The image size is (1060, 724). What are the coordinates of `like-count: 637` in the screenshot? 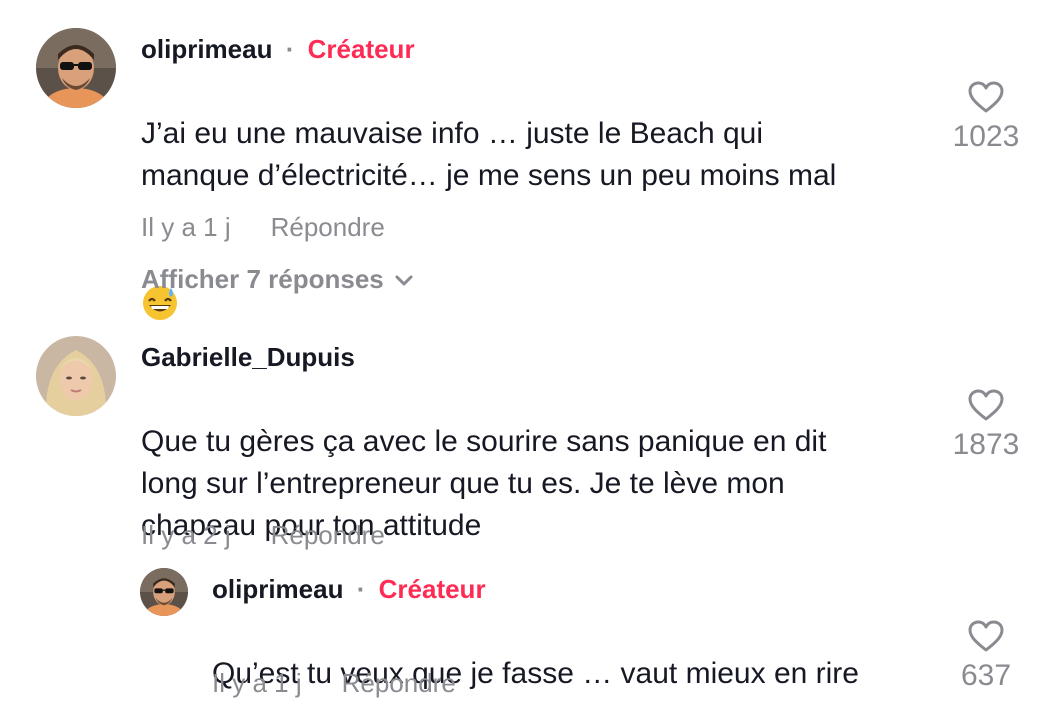 It's located at (986, 675).